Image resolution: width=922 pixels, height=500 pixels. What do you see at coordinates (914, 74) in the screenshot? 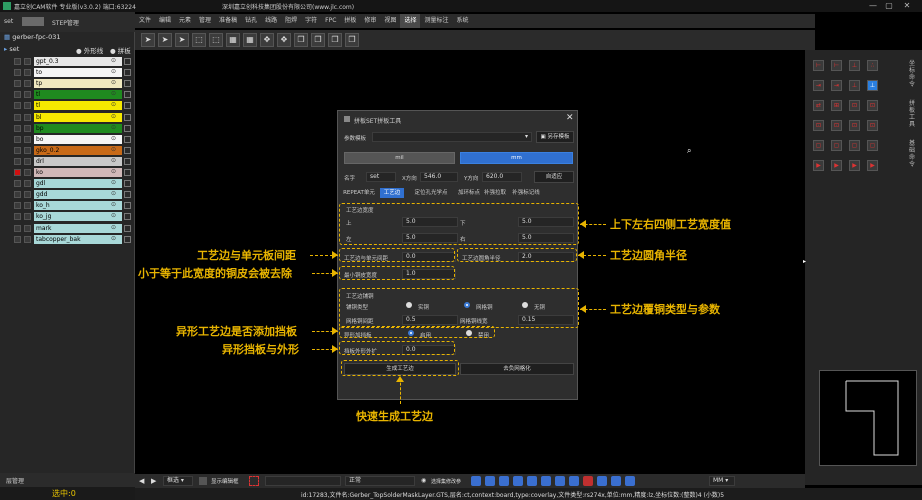
I see `right-panel-tab: 坐标命令` at bounding box center [914, 74].